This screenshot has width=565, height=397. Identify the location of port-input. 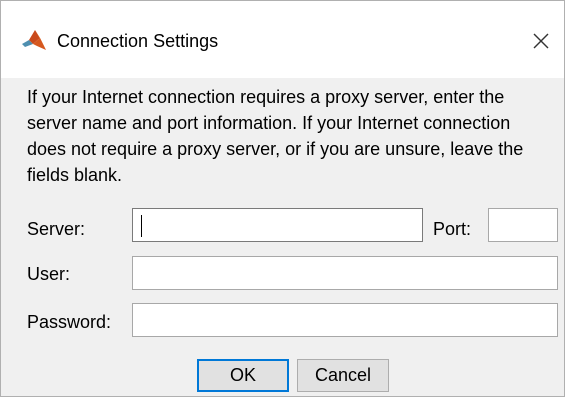
(523, 225).